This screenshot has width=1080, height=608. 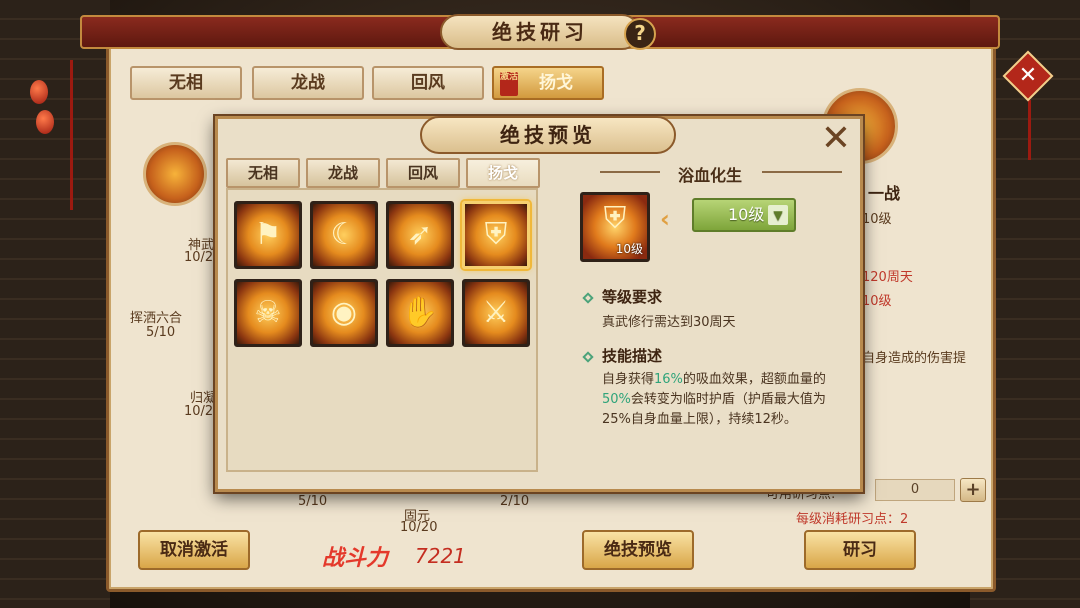 I want to click on background-left, so click(x=55, y=304).